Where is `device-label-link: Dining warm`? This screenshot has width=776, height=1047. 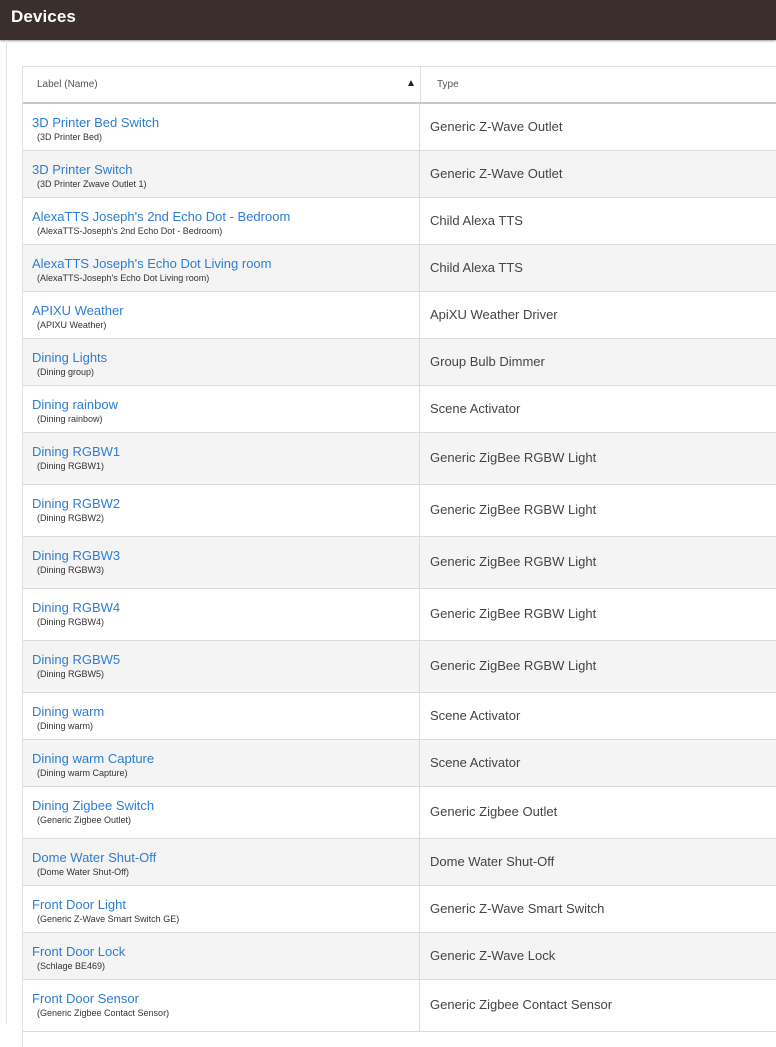 device-label-link: Dining warm is located at coordinates (68, 711).